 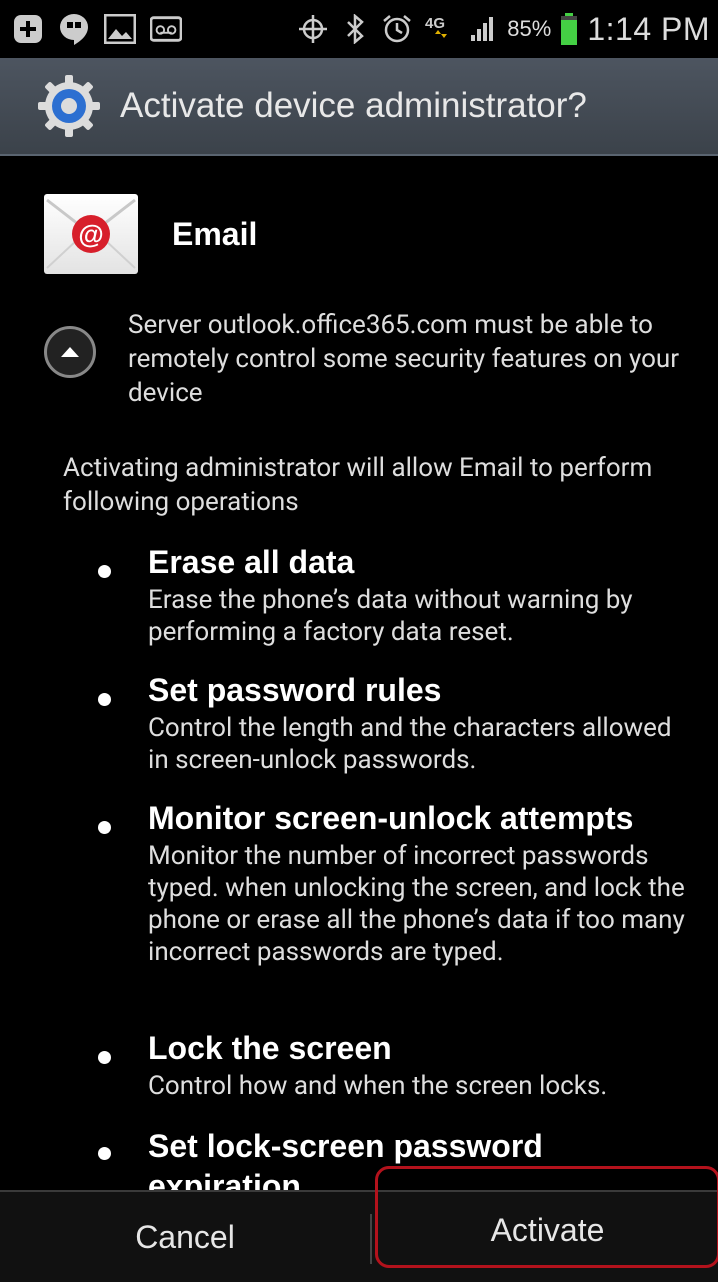 I want to click on dialog-title: Activate device administrator?, so click(x=353, y=105).